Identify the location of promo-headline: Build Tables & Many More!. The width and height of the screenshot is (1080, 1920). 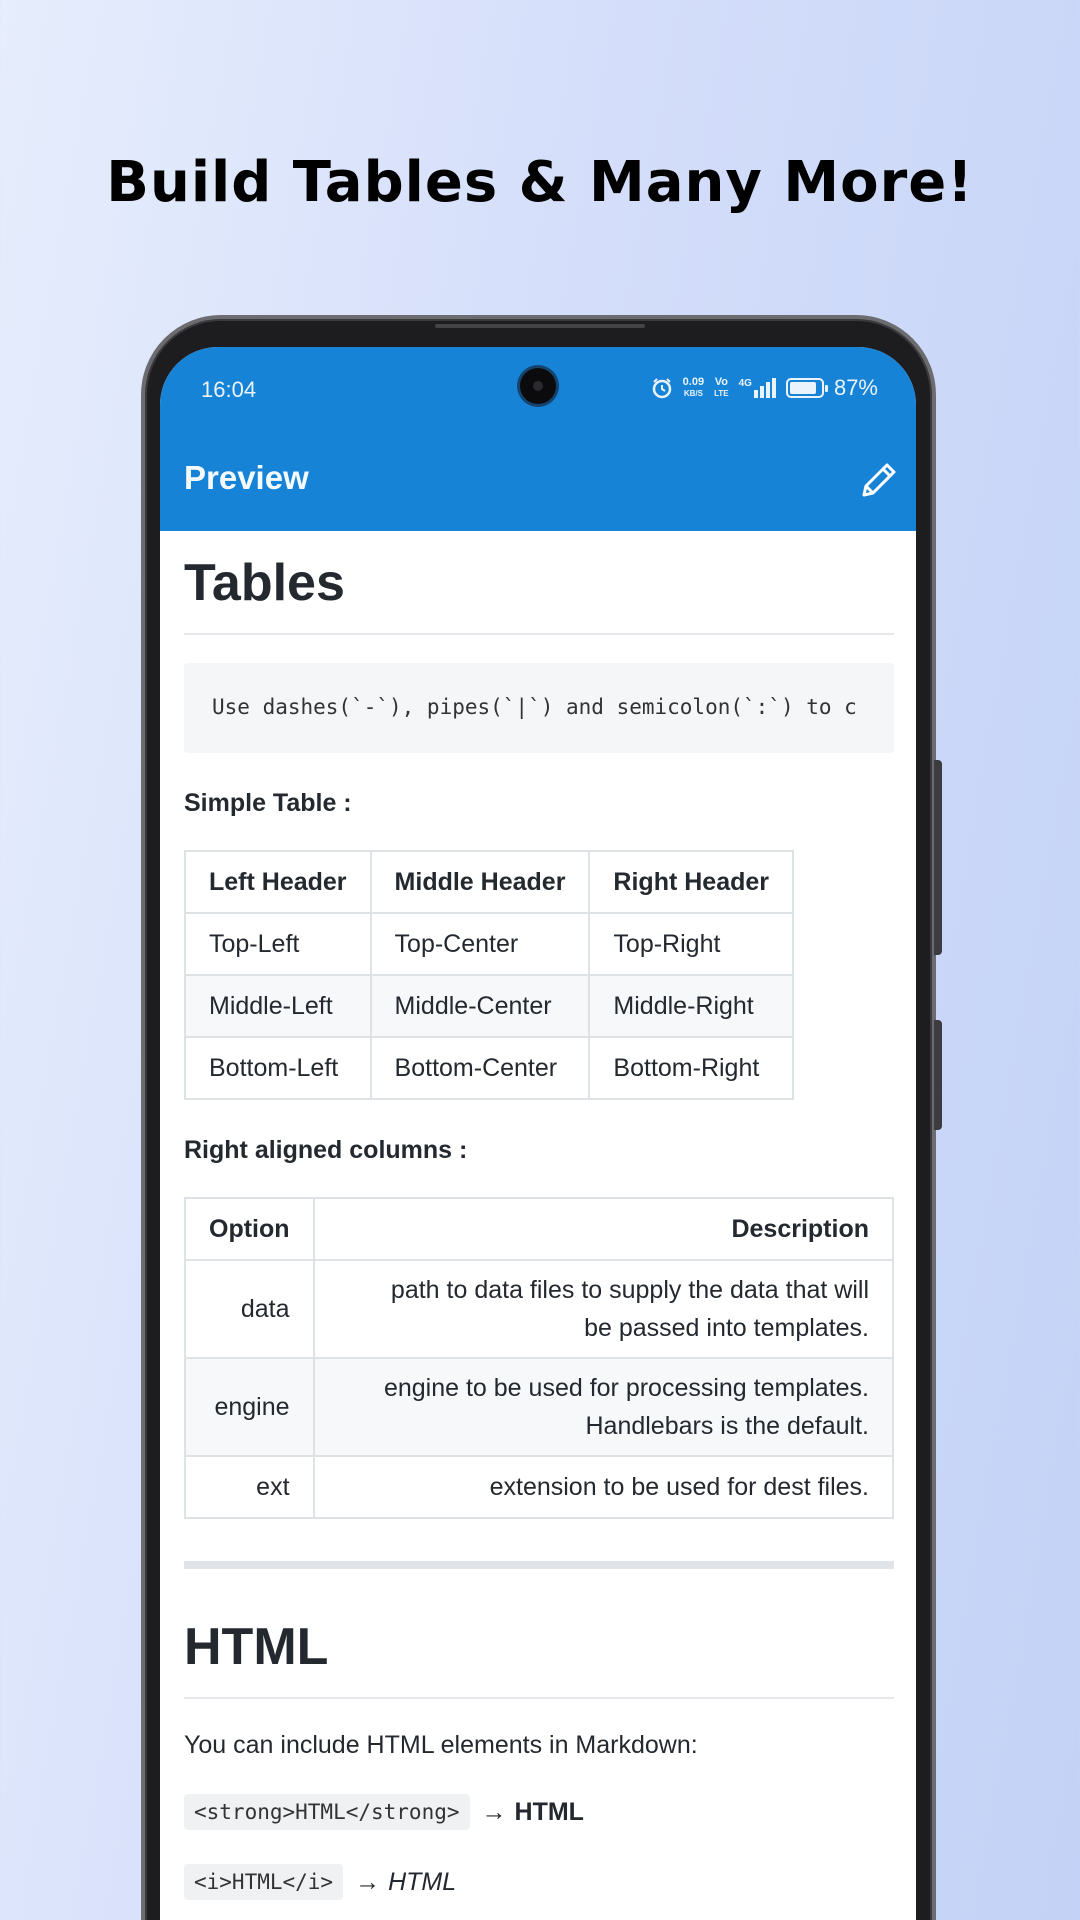
(540, 182).